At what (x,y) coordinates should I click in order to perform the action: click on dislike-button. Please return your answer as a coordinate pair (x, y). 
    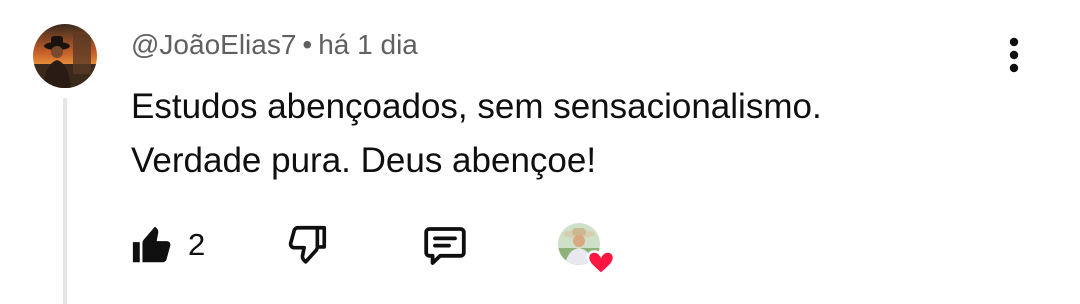
    Looking at the image, I should click on (307, 245).